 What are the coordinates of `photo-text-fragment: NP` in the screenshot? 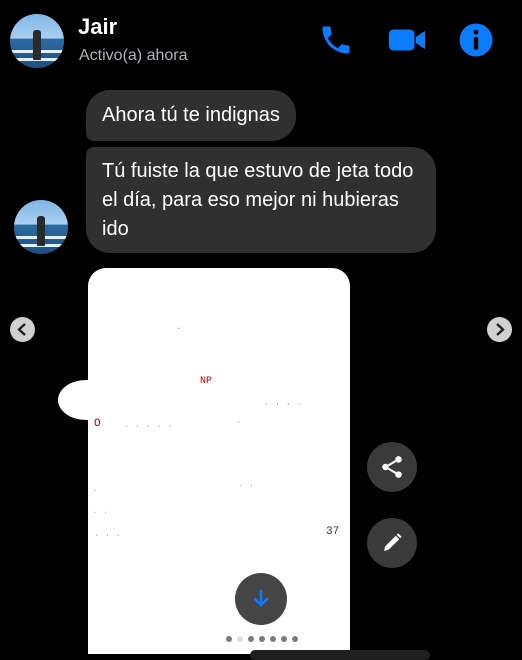 It's located at (206, 381).